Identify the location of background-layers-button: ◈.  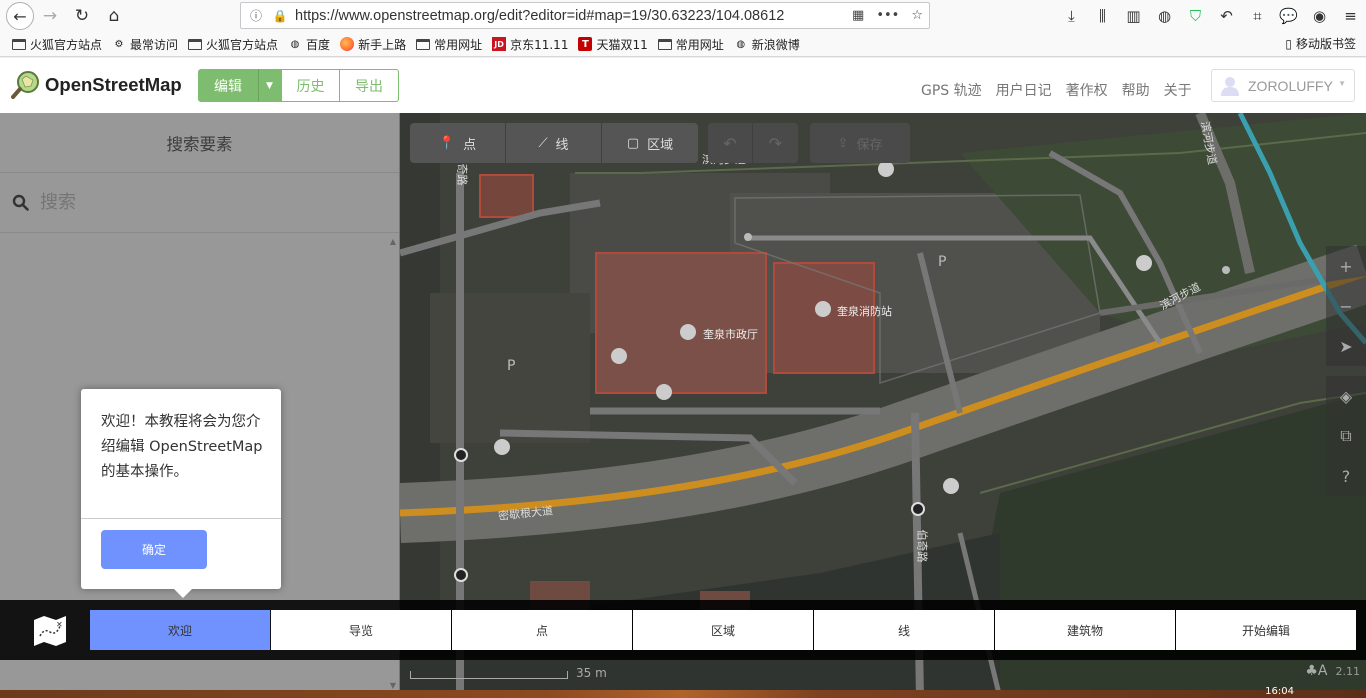
(1346, 396).